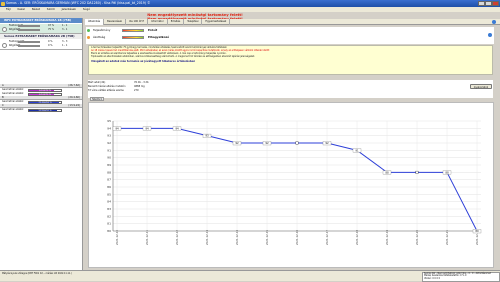  What do you see at coordinates (109, 143) in the screenshot?
I see `y-tick-label: 92` at bounding box center [109, 143].